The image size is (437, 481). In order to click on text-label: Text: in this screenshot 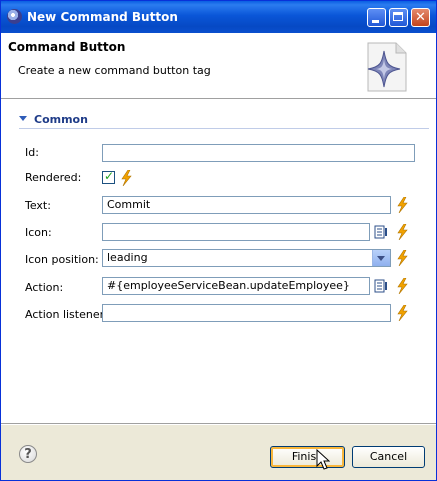, I will do `click(38, 205)`.